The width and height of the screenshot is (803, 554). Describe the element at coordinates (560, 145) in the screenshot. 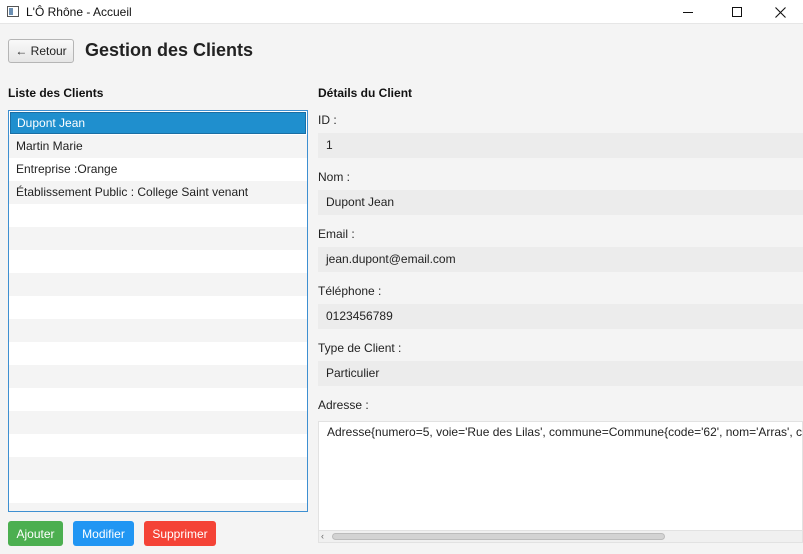

I see `id-field: 1` at that location.